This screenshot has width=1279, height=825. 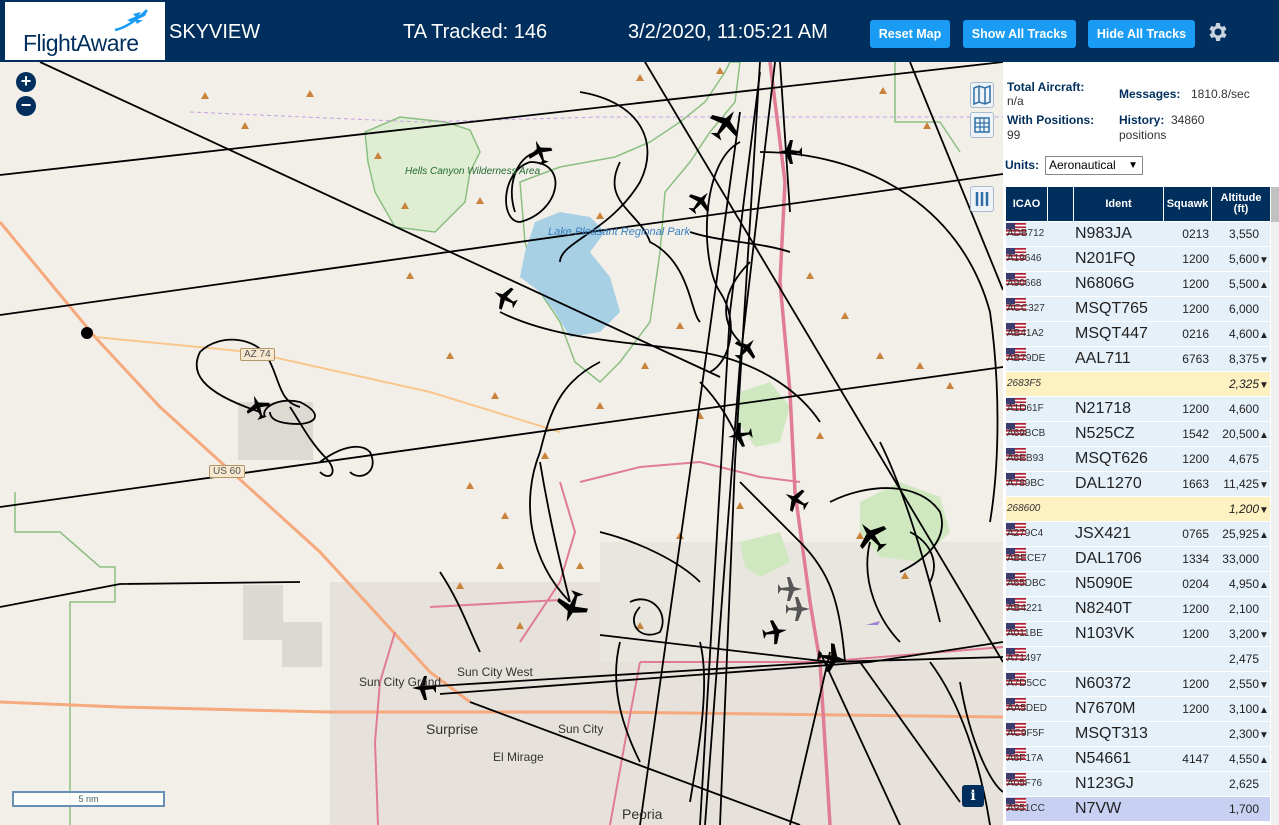 What do you see at coordinates (1026, 483) in the screenshot?
I see `row-icao: A789BC` at bounding box center [1026, 483].